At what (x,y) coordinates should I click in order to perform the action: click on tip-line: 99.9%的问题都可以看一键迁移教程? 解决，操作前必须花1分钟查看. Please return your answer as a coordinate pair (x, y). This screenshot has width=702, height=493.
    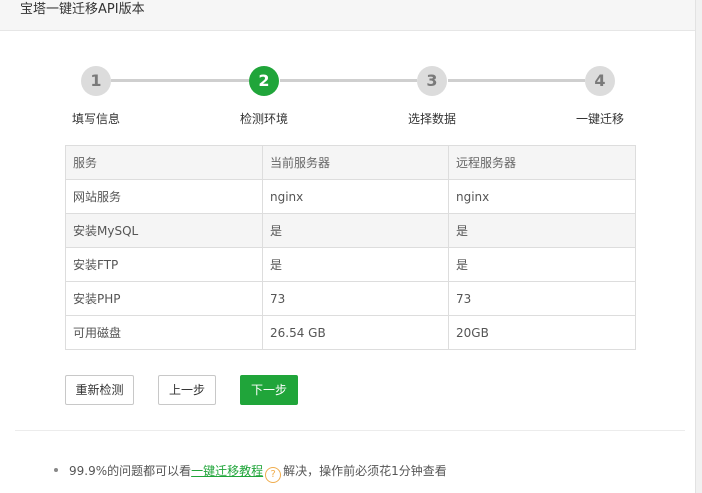
    Looking at the image, I should click on (258, 472).